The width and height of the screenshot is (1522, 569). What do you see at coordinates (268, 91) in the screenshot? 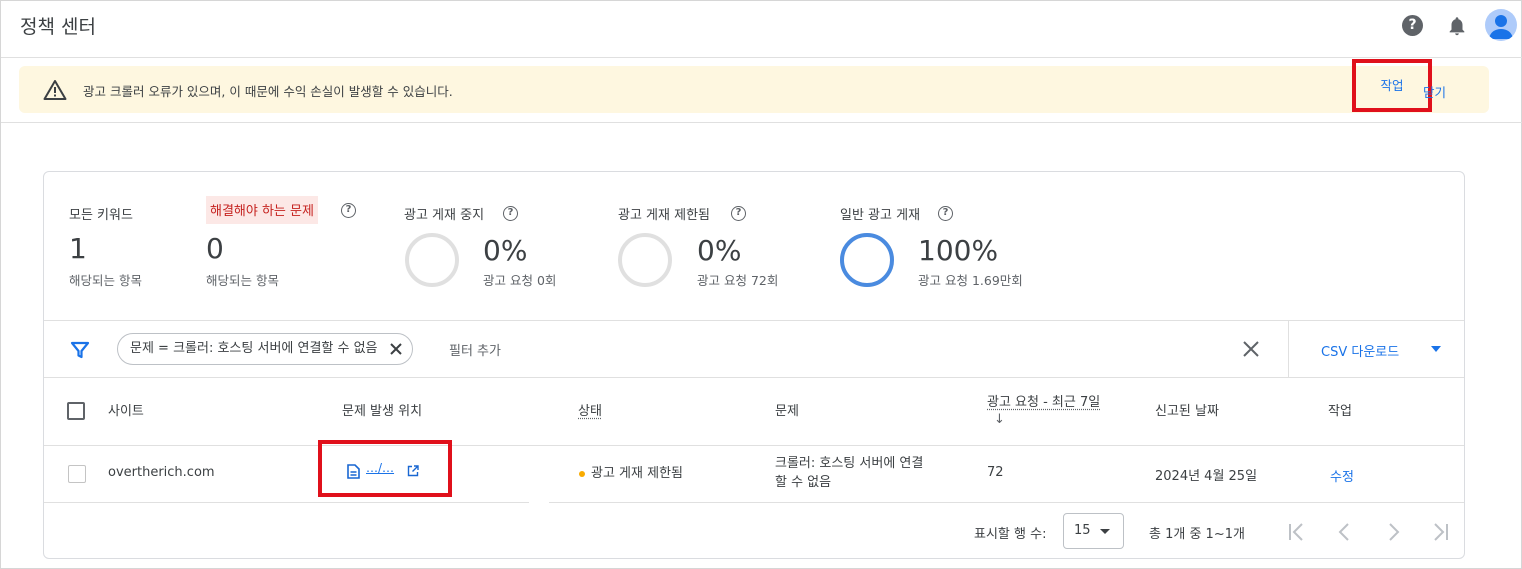
I see `banner-message: 광고 크롤러 오류가 있으며, 이 때문에 수익 손실이 발생할 수 있습니다.` at bounding box center [268, 91].